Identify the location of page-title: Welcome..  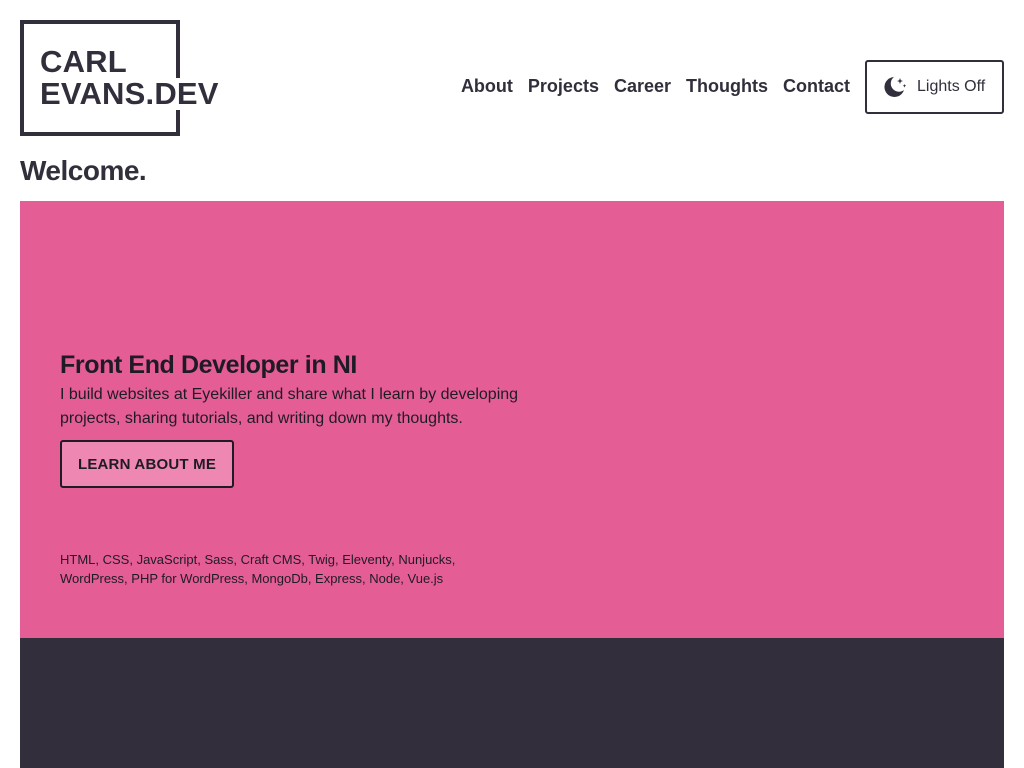
(83, 170).